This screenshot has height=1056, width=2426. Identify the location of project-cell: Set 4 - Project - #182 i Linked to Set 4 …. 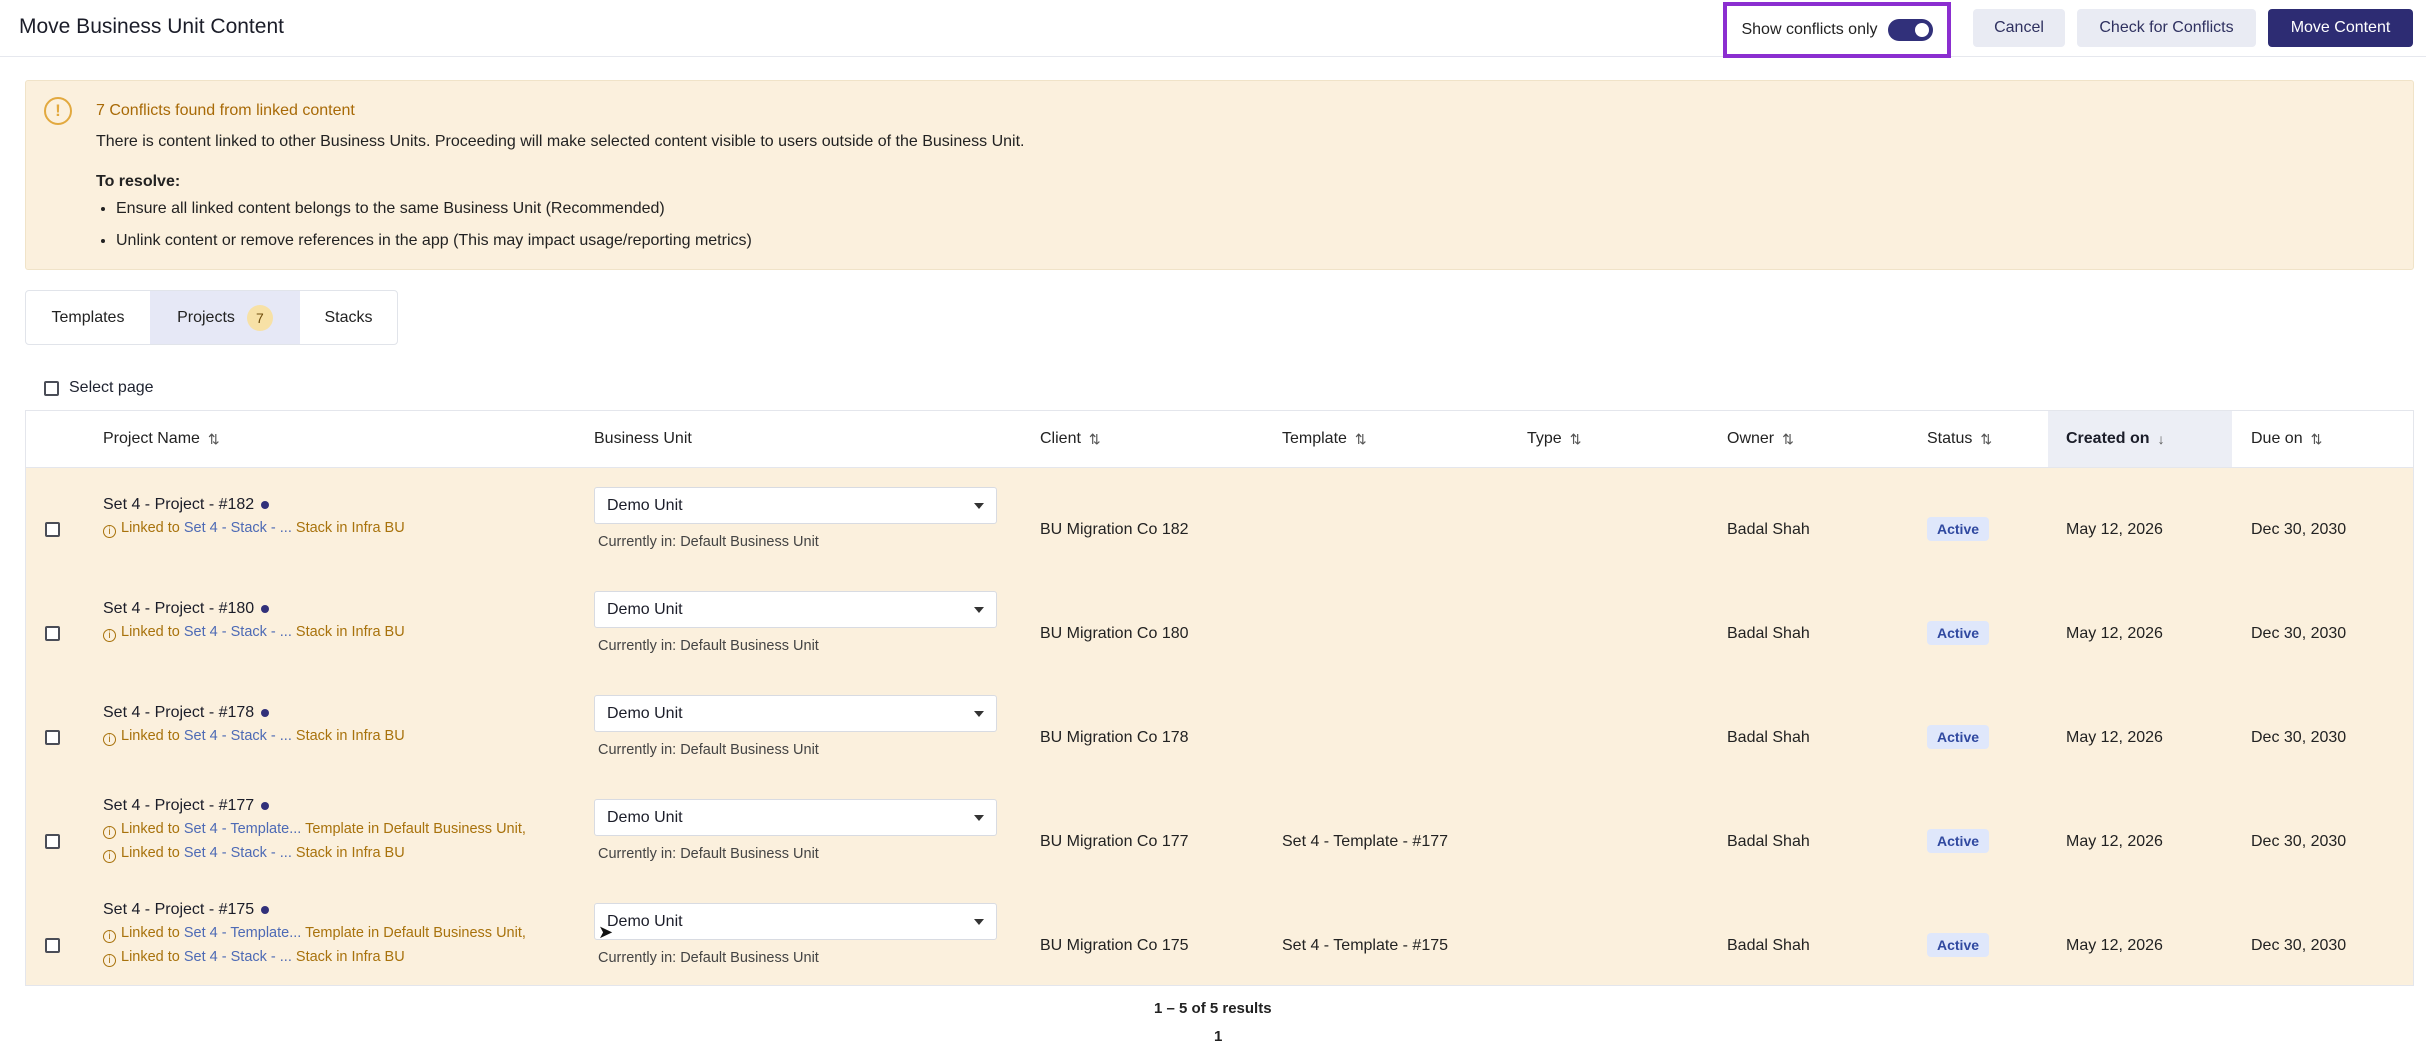
(254, 517).